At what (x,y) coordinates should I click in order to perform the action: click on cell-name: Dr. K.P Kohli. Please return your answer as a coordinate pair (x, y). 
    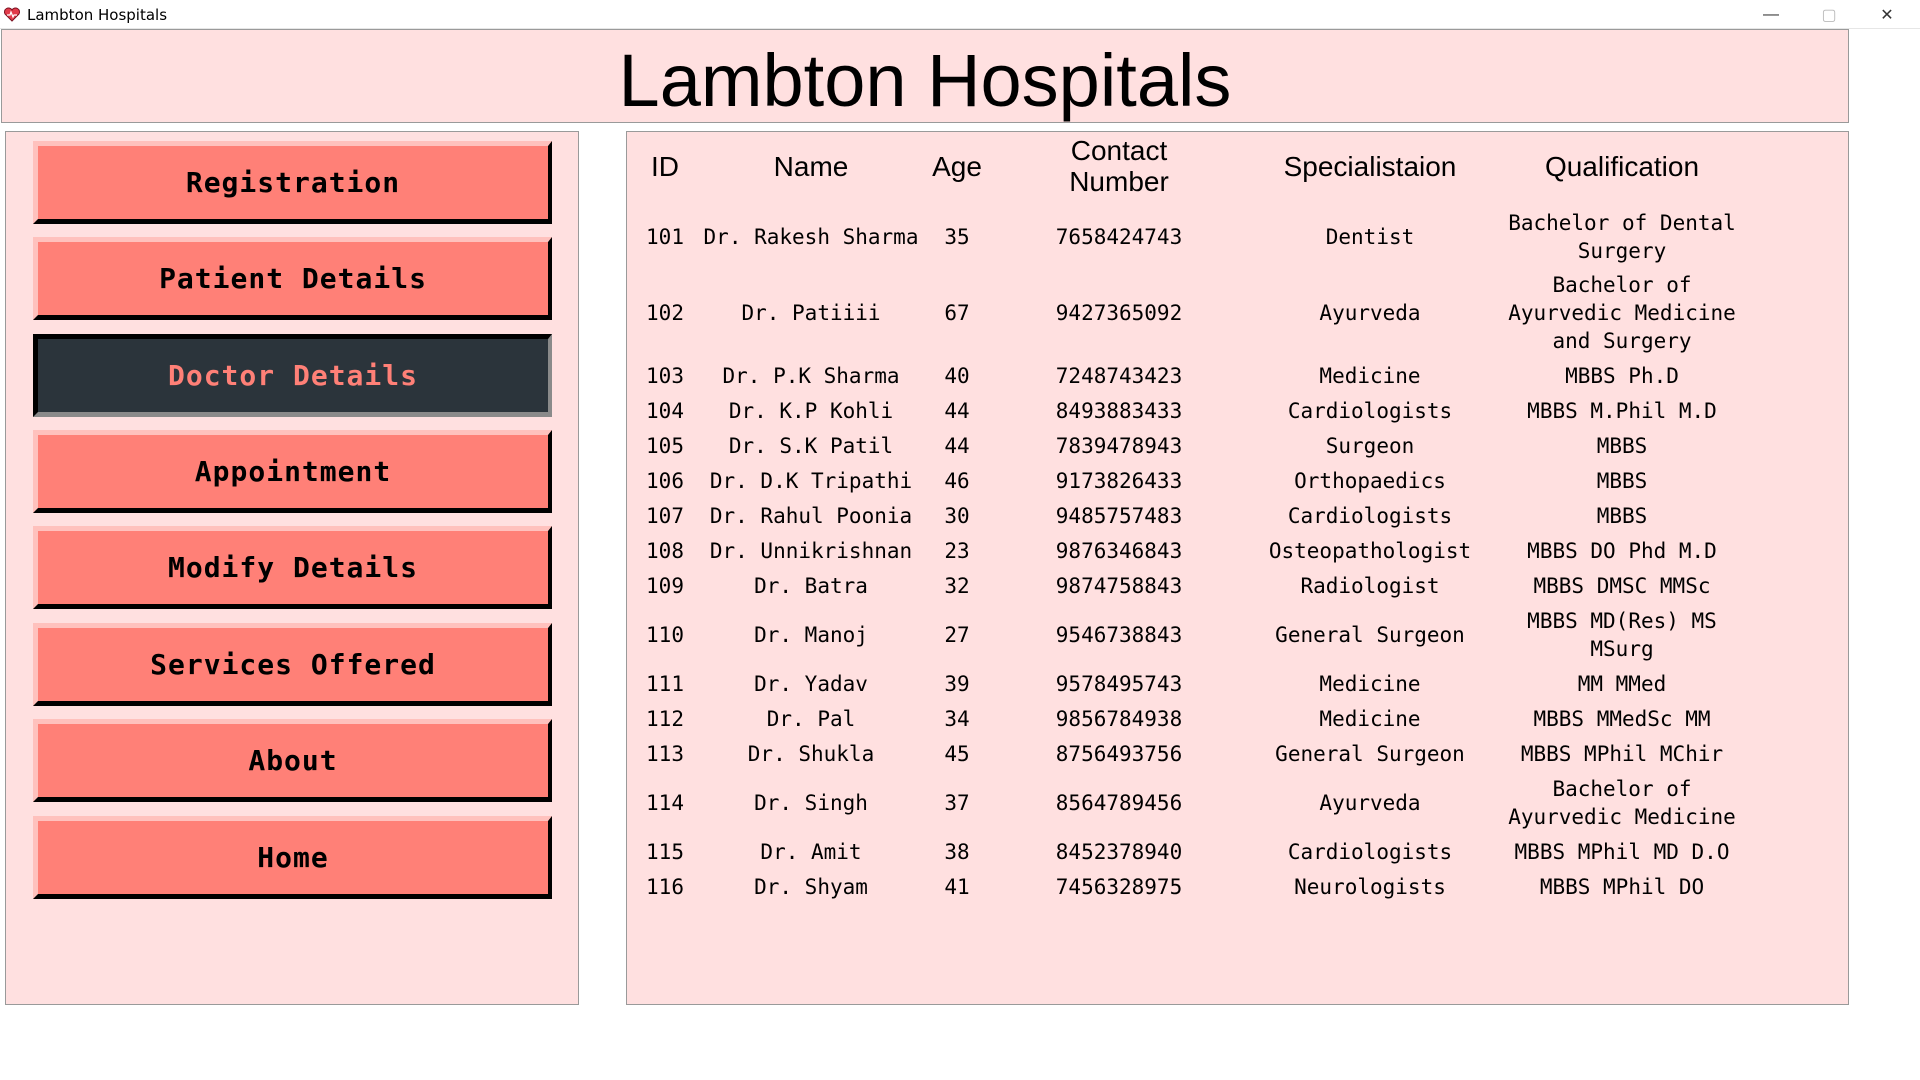
    Looking at the image, I should click on (811, 411).